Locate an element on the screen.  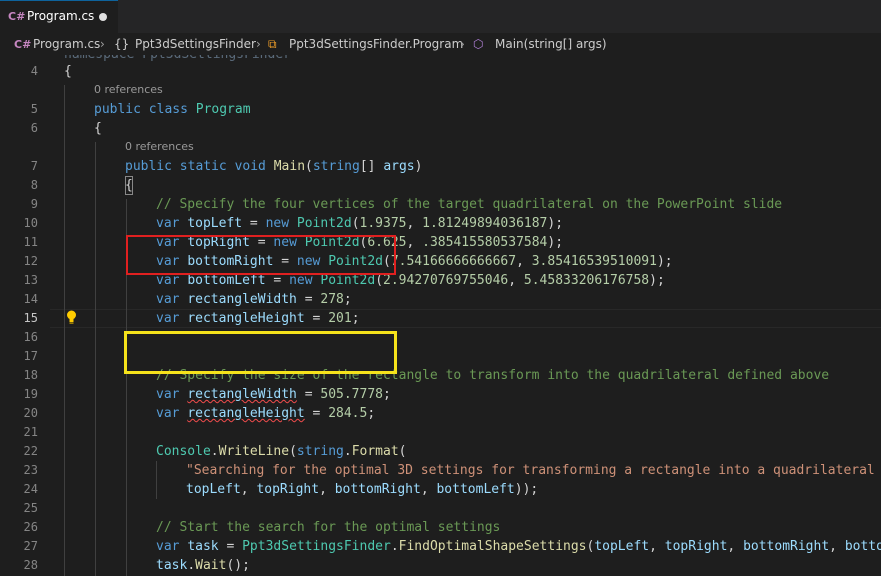
token: ) is located at coordinates (418, 166).